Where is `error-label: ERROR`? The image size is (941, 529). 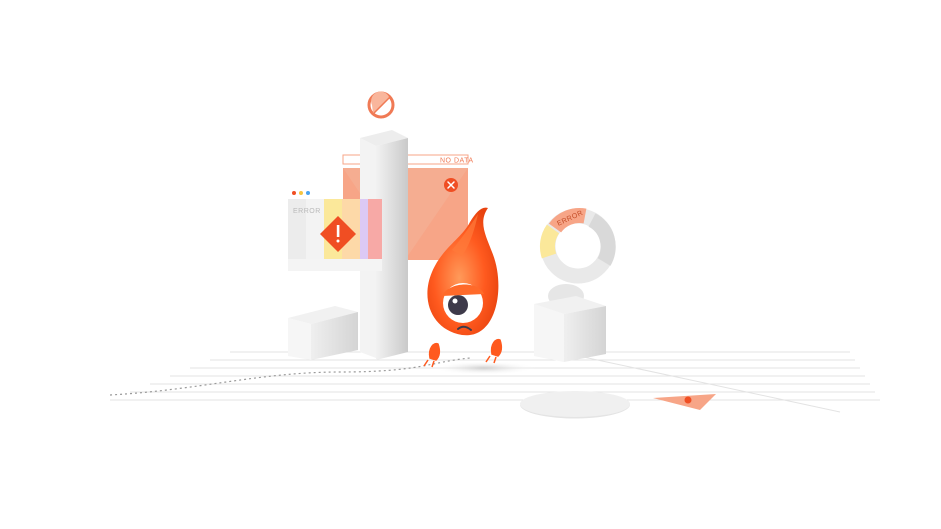 error-label: ERROR is located at coordinates (307, 211).